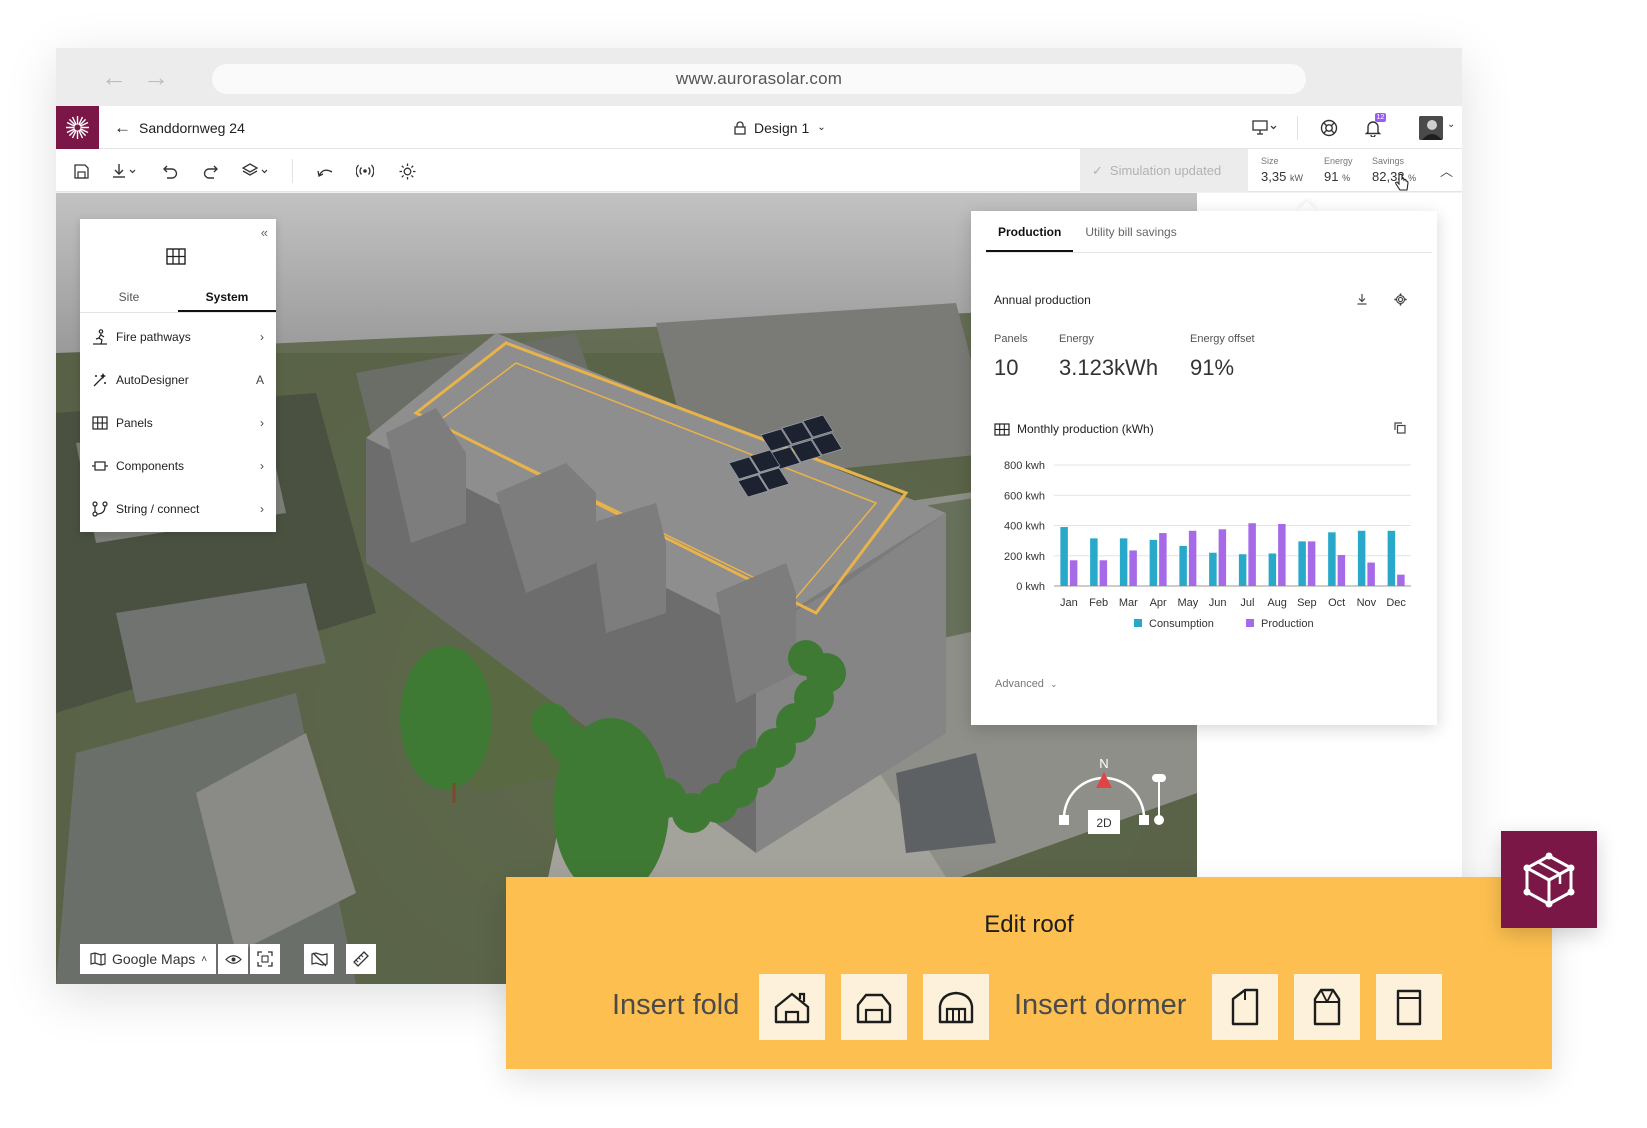 This screenshot has width=1647, height=1128. What do you see at coordinates (821, 127) in the screenshot?
I see `chevron-down-icon: ⌄` at bounding box center [821, 127].